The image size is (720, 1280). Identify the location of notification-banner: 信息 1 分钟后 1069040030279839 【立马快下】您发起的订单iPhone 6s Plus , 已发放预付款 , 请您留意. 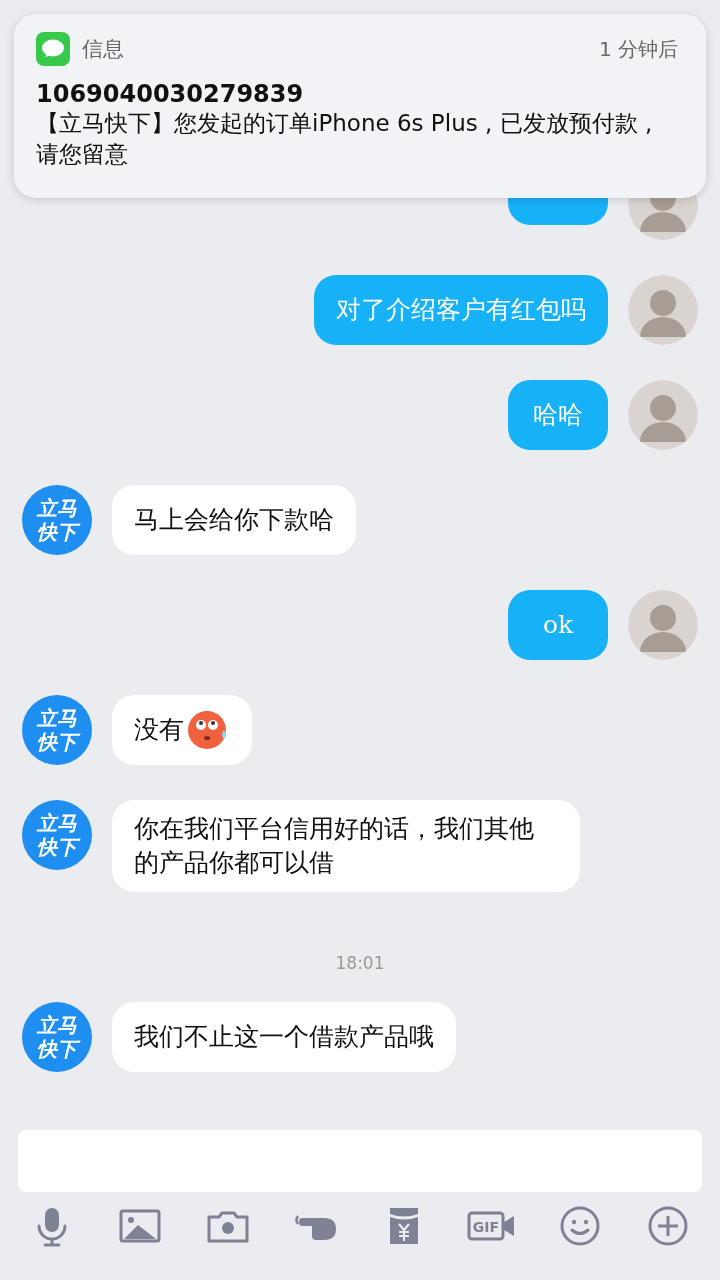
(360, 106).